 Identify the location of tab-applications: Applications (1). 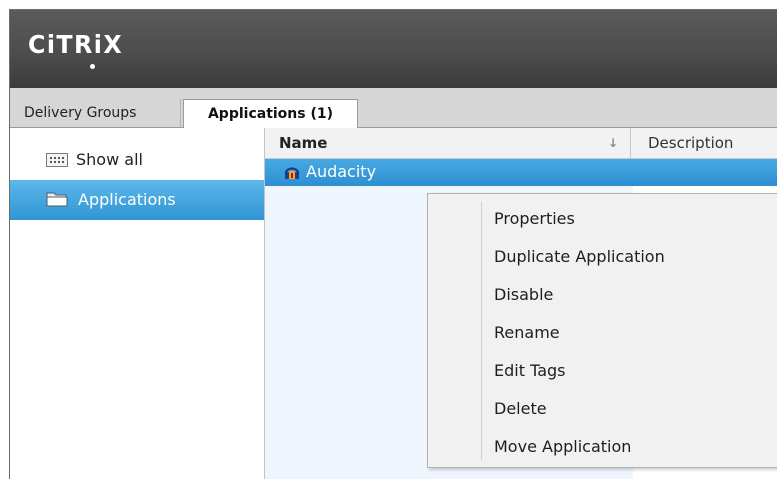
(270, 114).